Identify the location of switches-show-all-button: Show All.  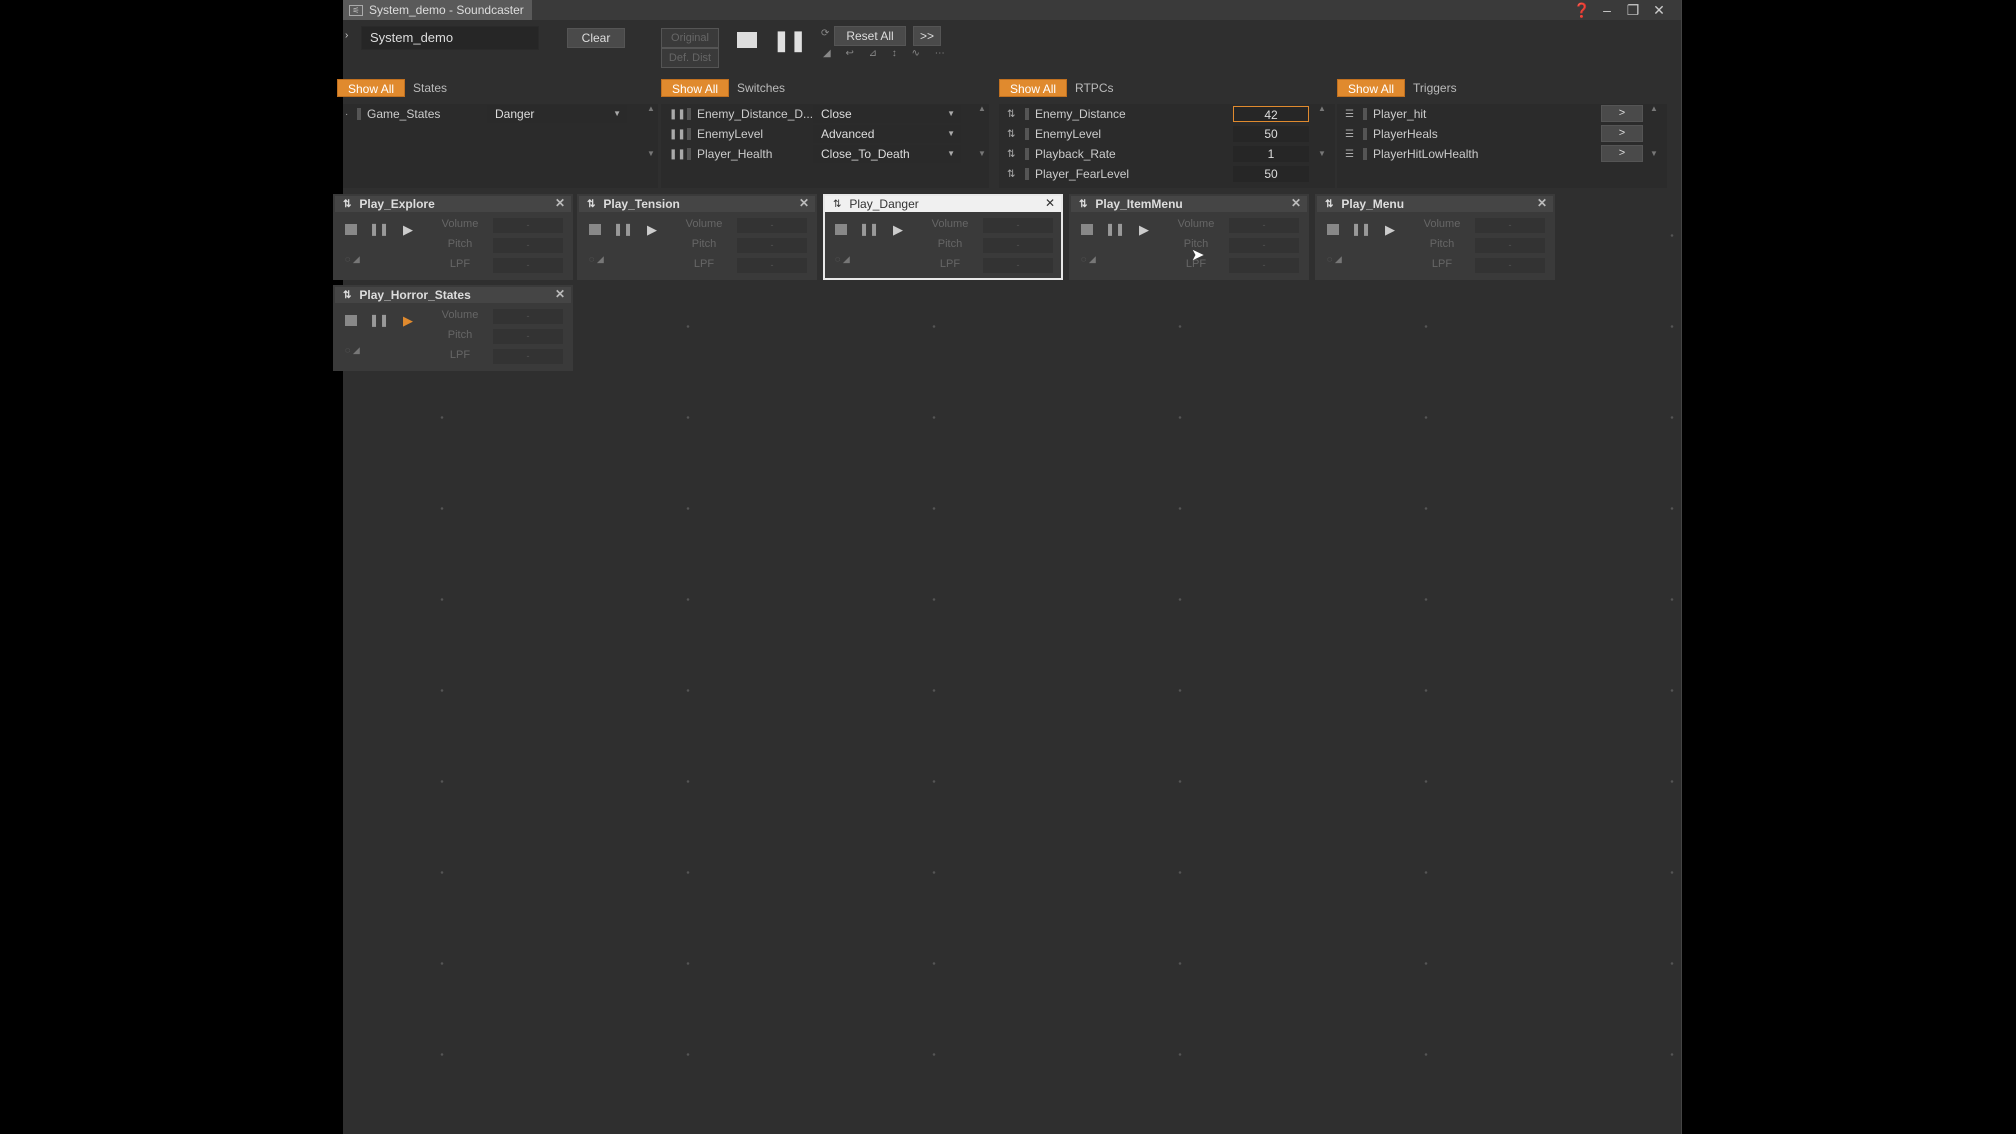
(695, 88).